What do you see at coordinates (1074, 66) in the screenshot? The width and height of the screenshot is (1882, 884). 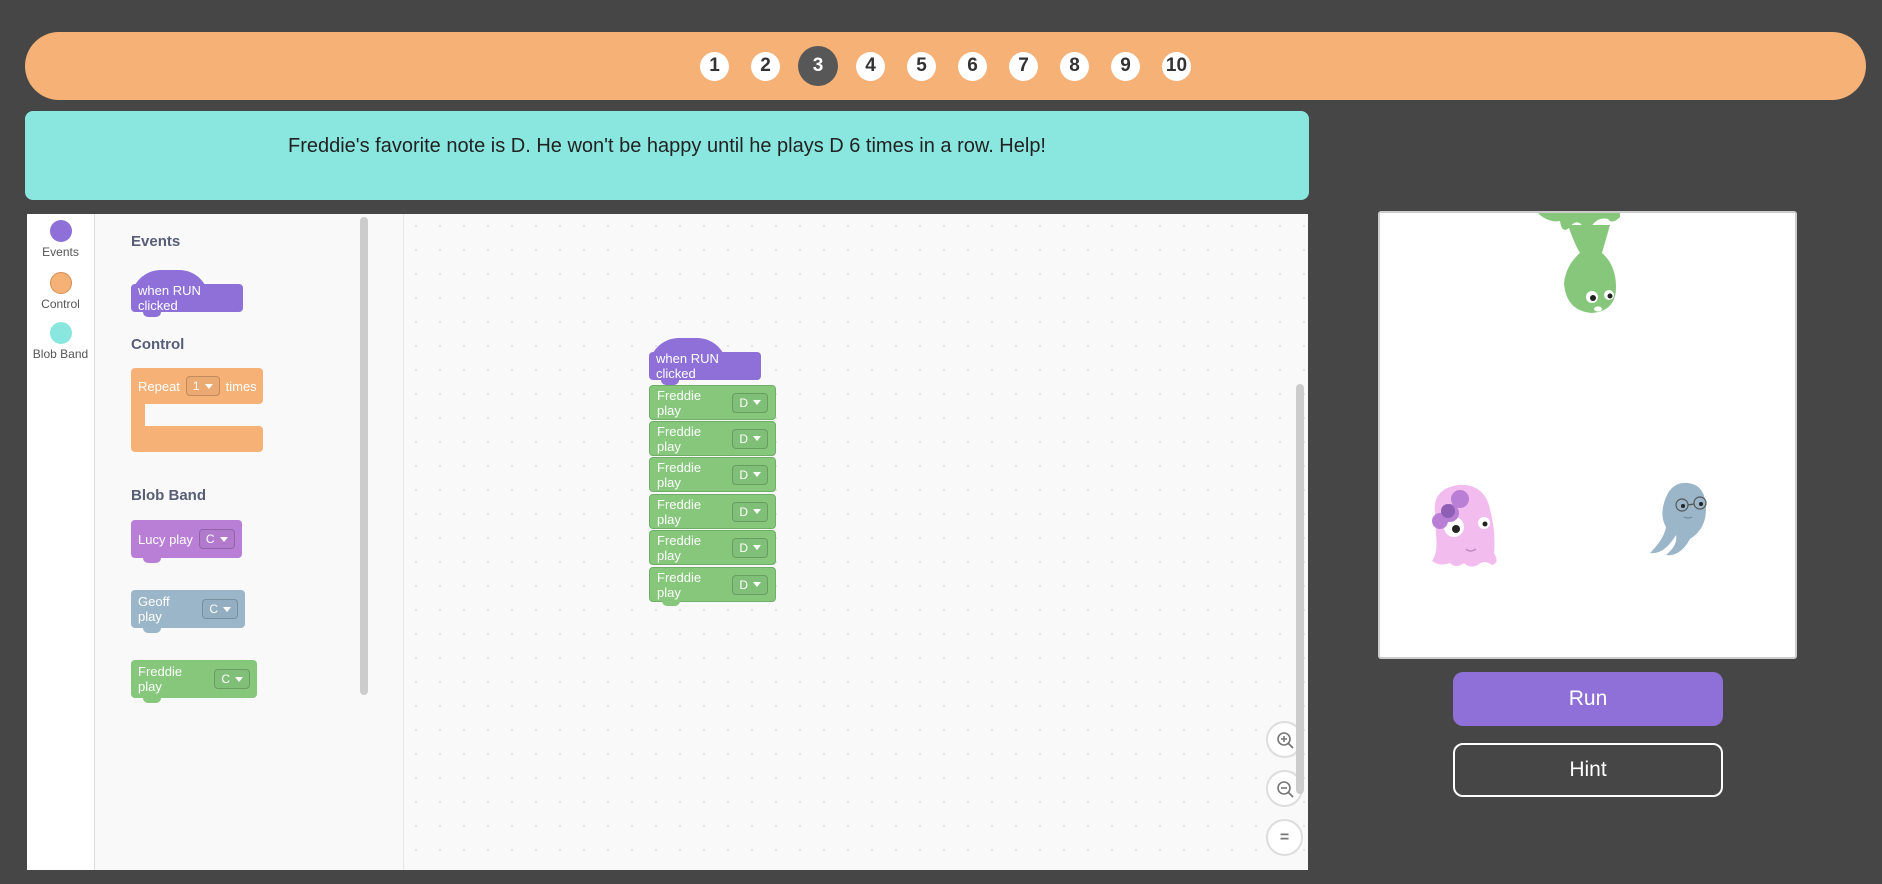 I see `level-8-button: 8` at bounding box center [1074, 66].